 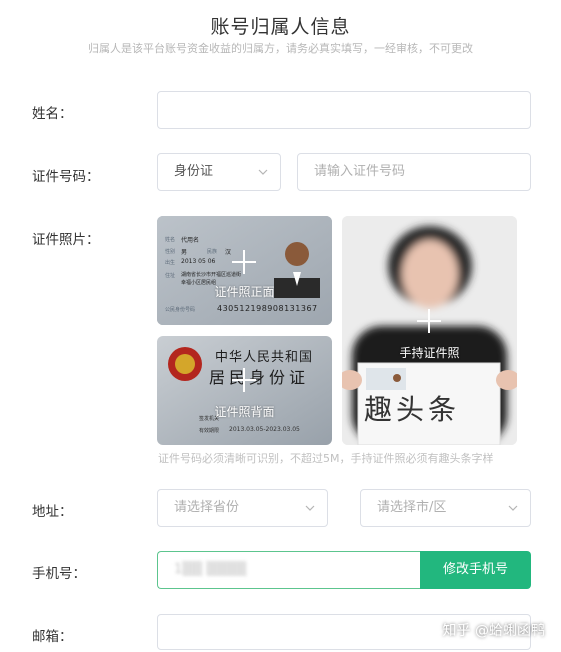 What do you see at coordinates (190, 240) in the screenshot?
I see `front-name-value: 代用名` at bounding box center [190, 240].